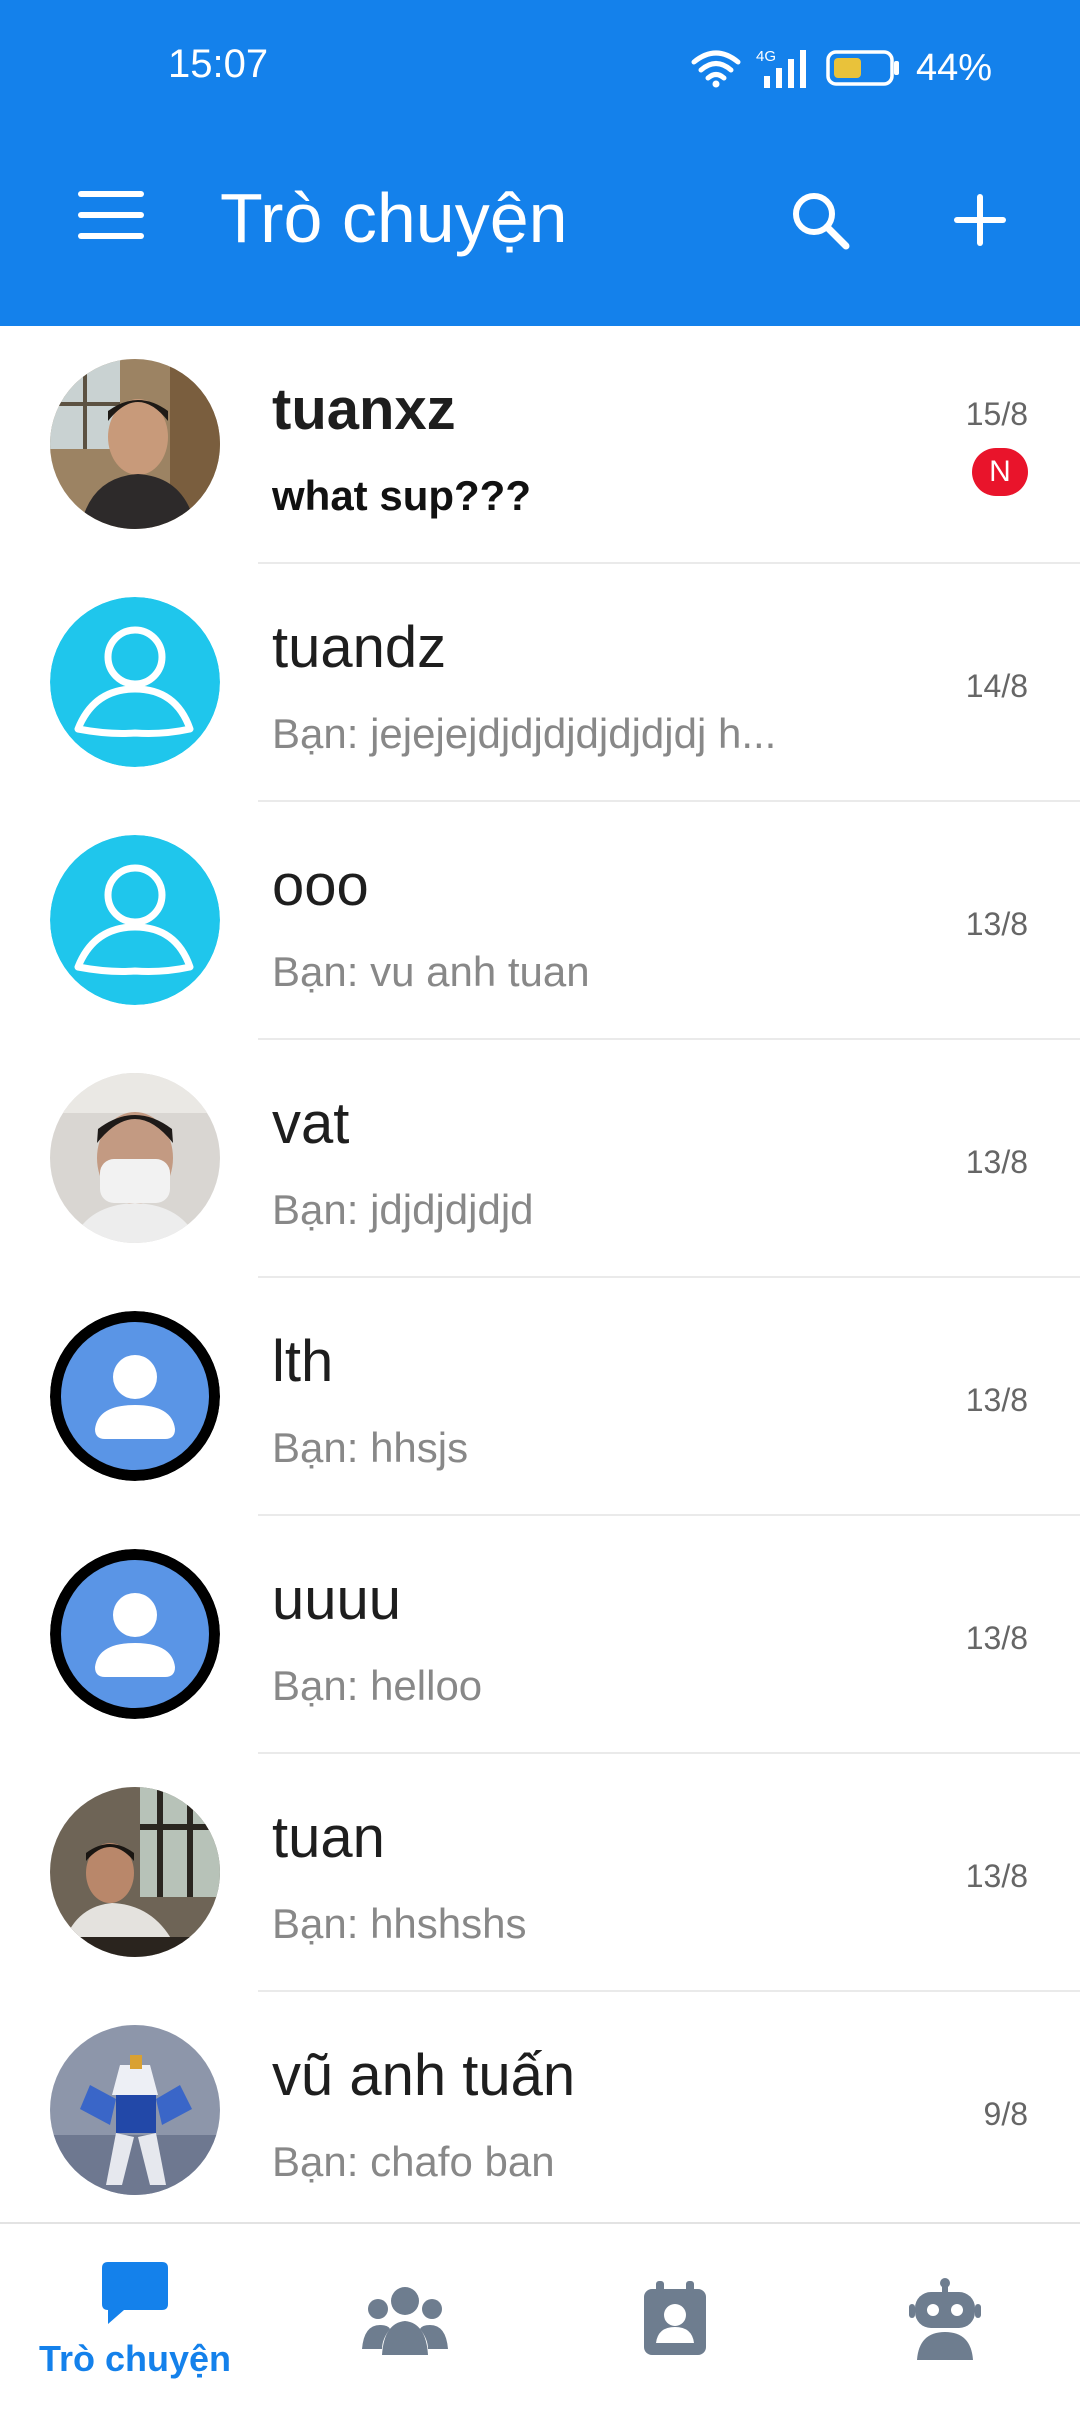 The width and height of the screenshot is (1080, 2412). Describe the element at coordinates (311, 1123) in the screenshot. I see `conversation-name: vat` at that location.